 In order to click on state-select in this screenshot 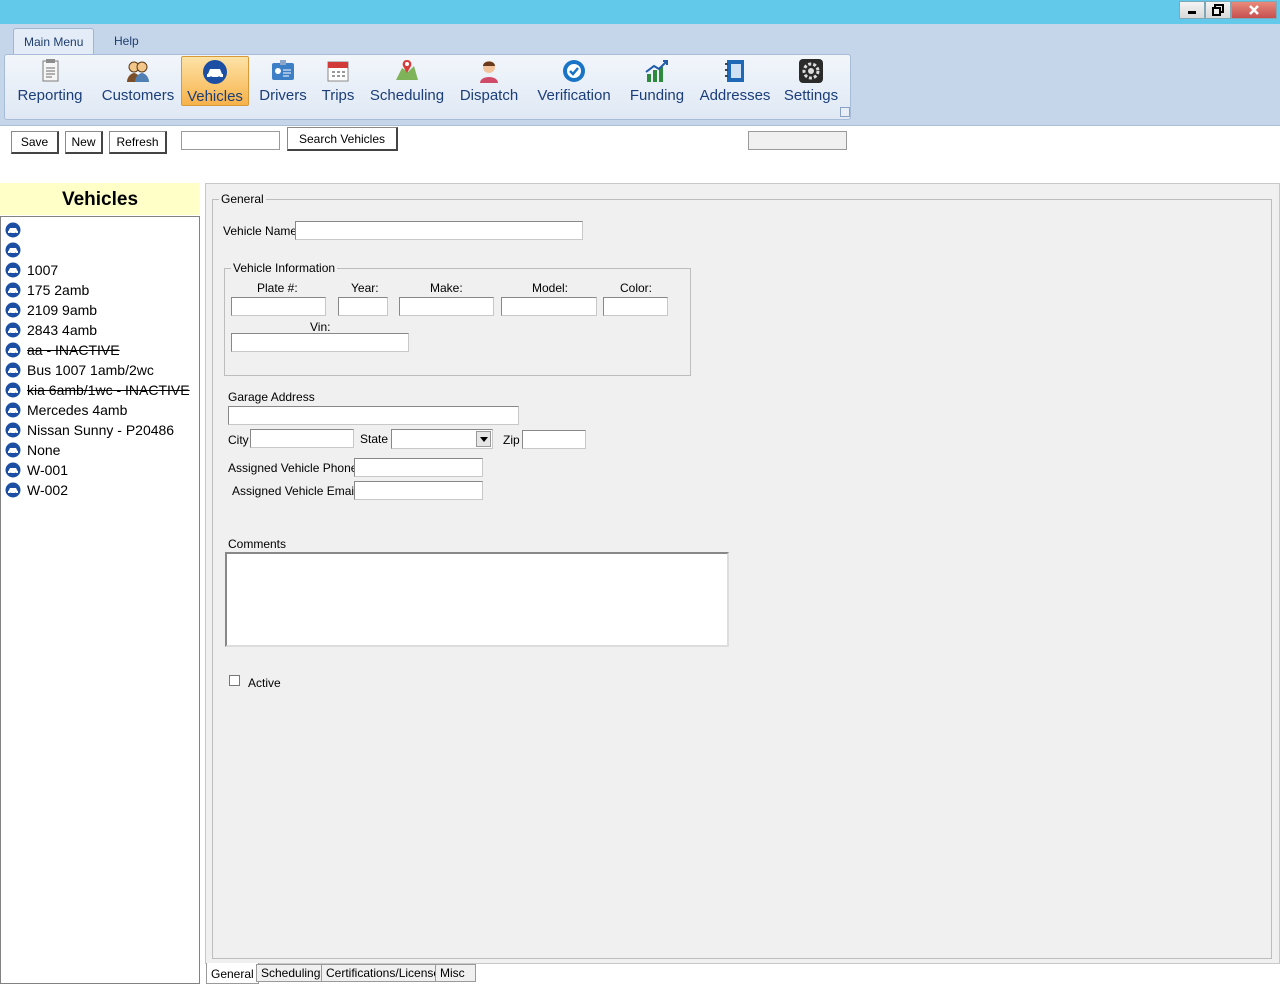, I will do `click(442, 439)`.